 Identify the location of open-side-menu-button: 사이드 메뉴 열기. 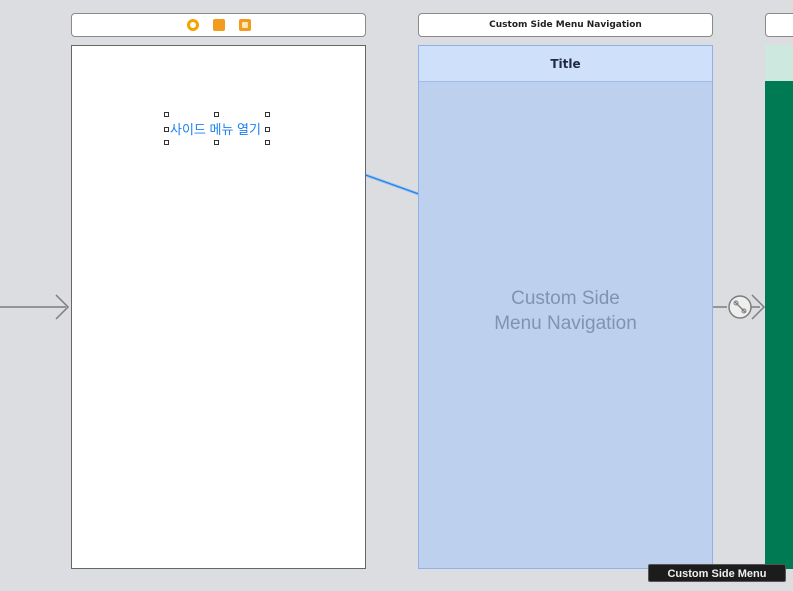
(215, 130).